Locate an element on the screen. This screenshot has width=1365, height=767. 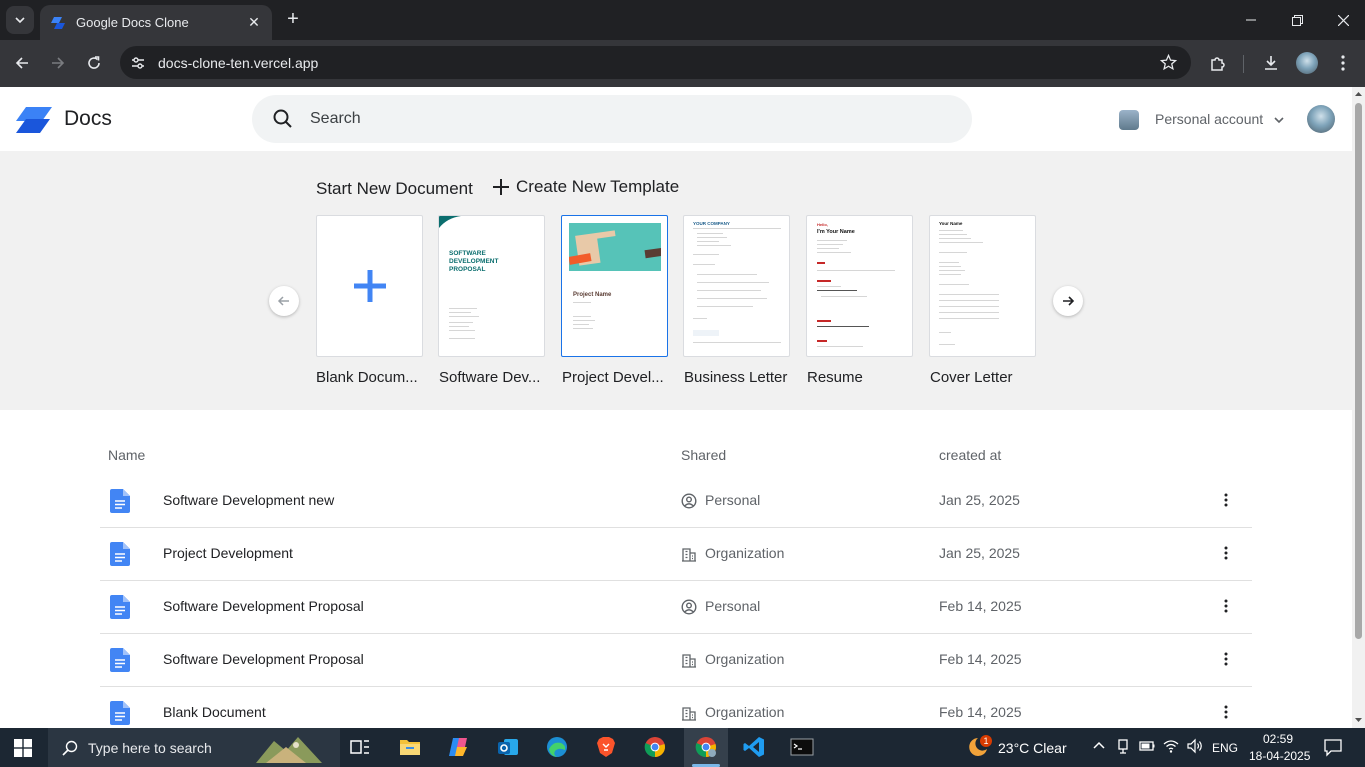
scrollbar-thumb is located at coordinates (1358, 371).